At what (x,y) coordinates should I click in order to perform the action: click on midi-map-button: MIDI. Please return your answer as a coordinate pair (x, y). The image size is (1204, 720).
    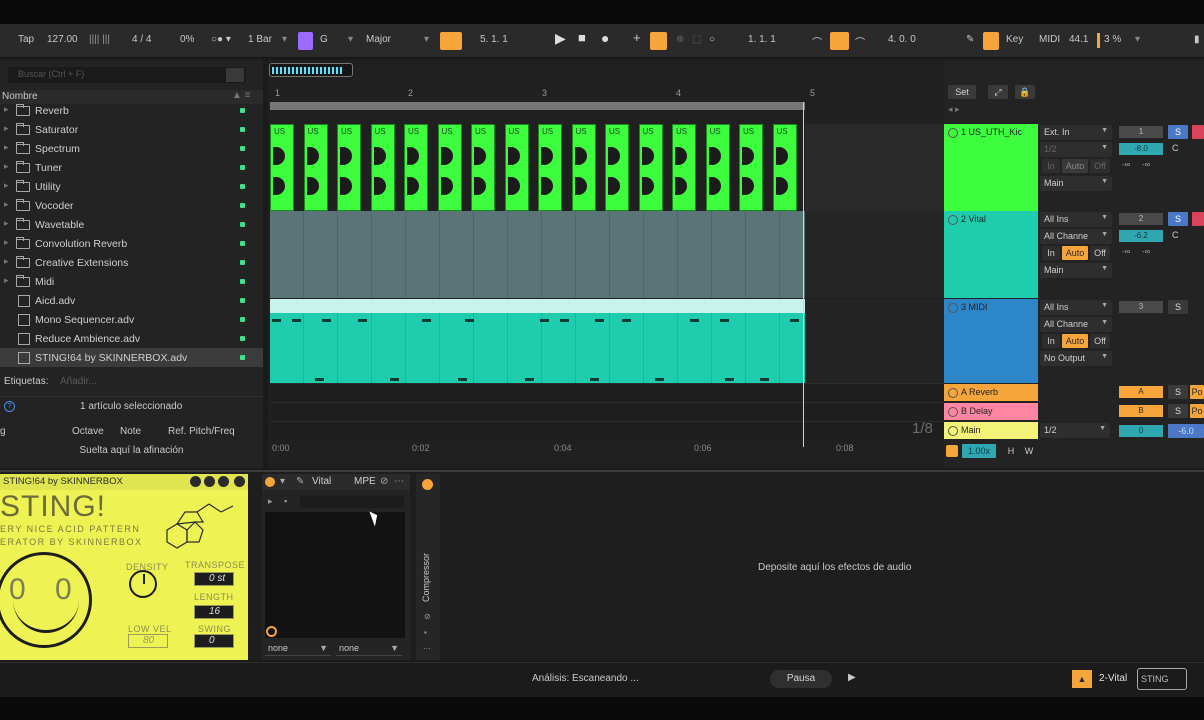
    Looking at the image, I should click on (1049, 39).